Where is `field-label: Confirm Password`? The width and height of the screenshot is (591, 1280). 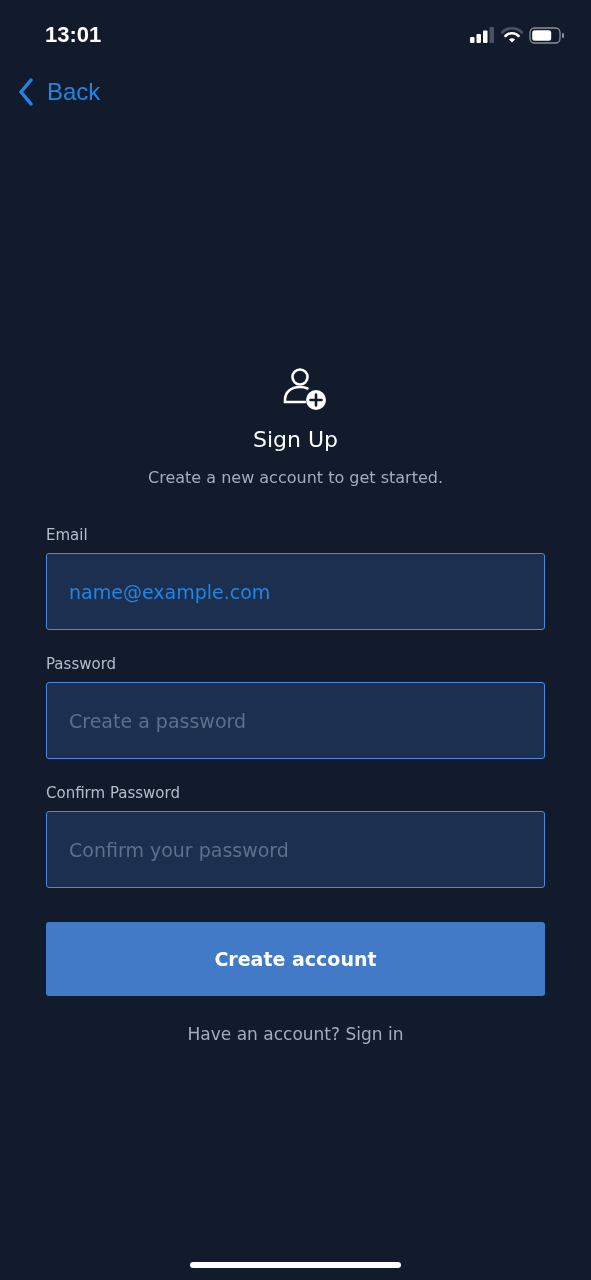 field-label: Confirm Password is located at coordinates (113, 793).